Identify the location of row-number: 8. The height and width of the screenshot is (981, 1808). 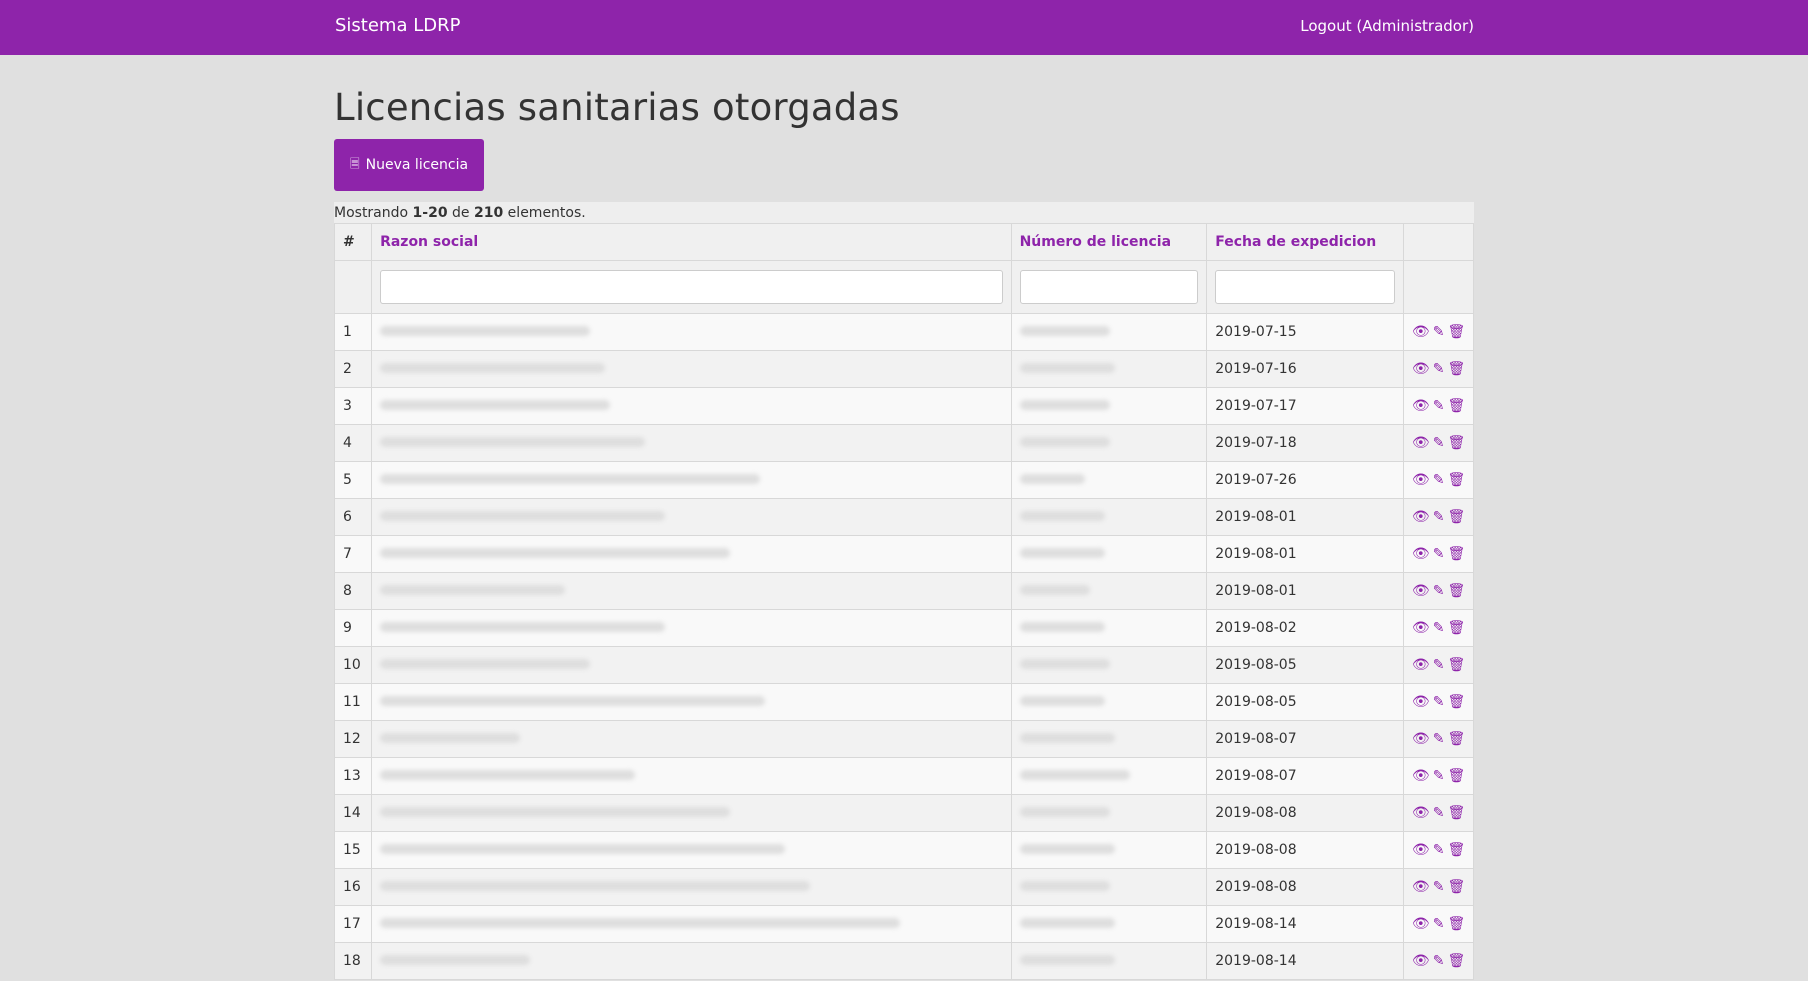
(353, 591).